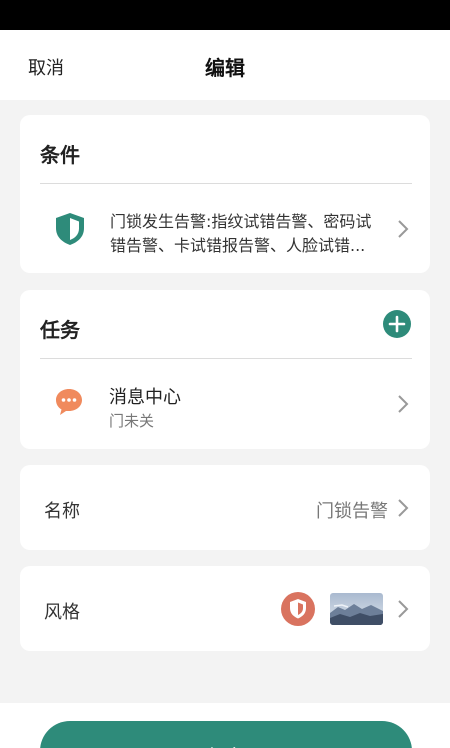  Describe the element at coordinates (225, 404) in the screenshot. I see `task-item-row: 消息中心 门未关` at that location.